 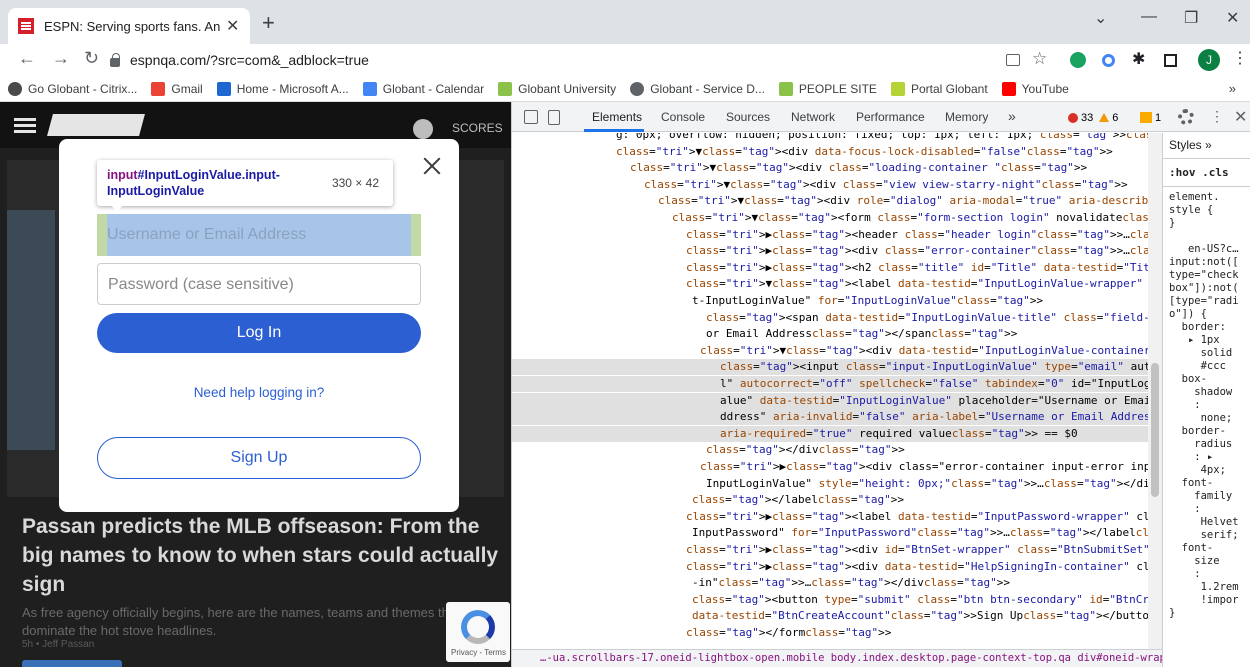 What do you see at coordinates (1100, 18) in the screenshot?
I see `tab-search-chevron-icon: ⌄` at bounding box center [1100, 18].